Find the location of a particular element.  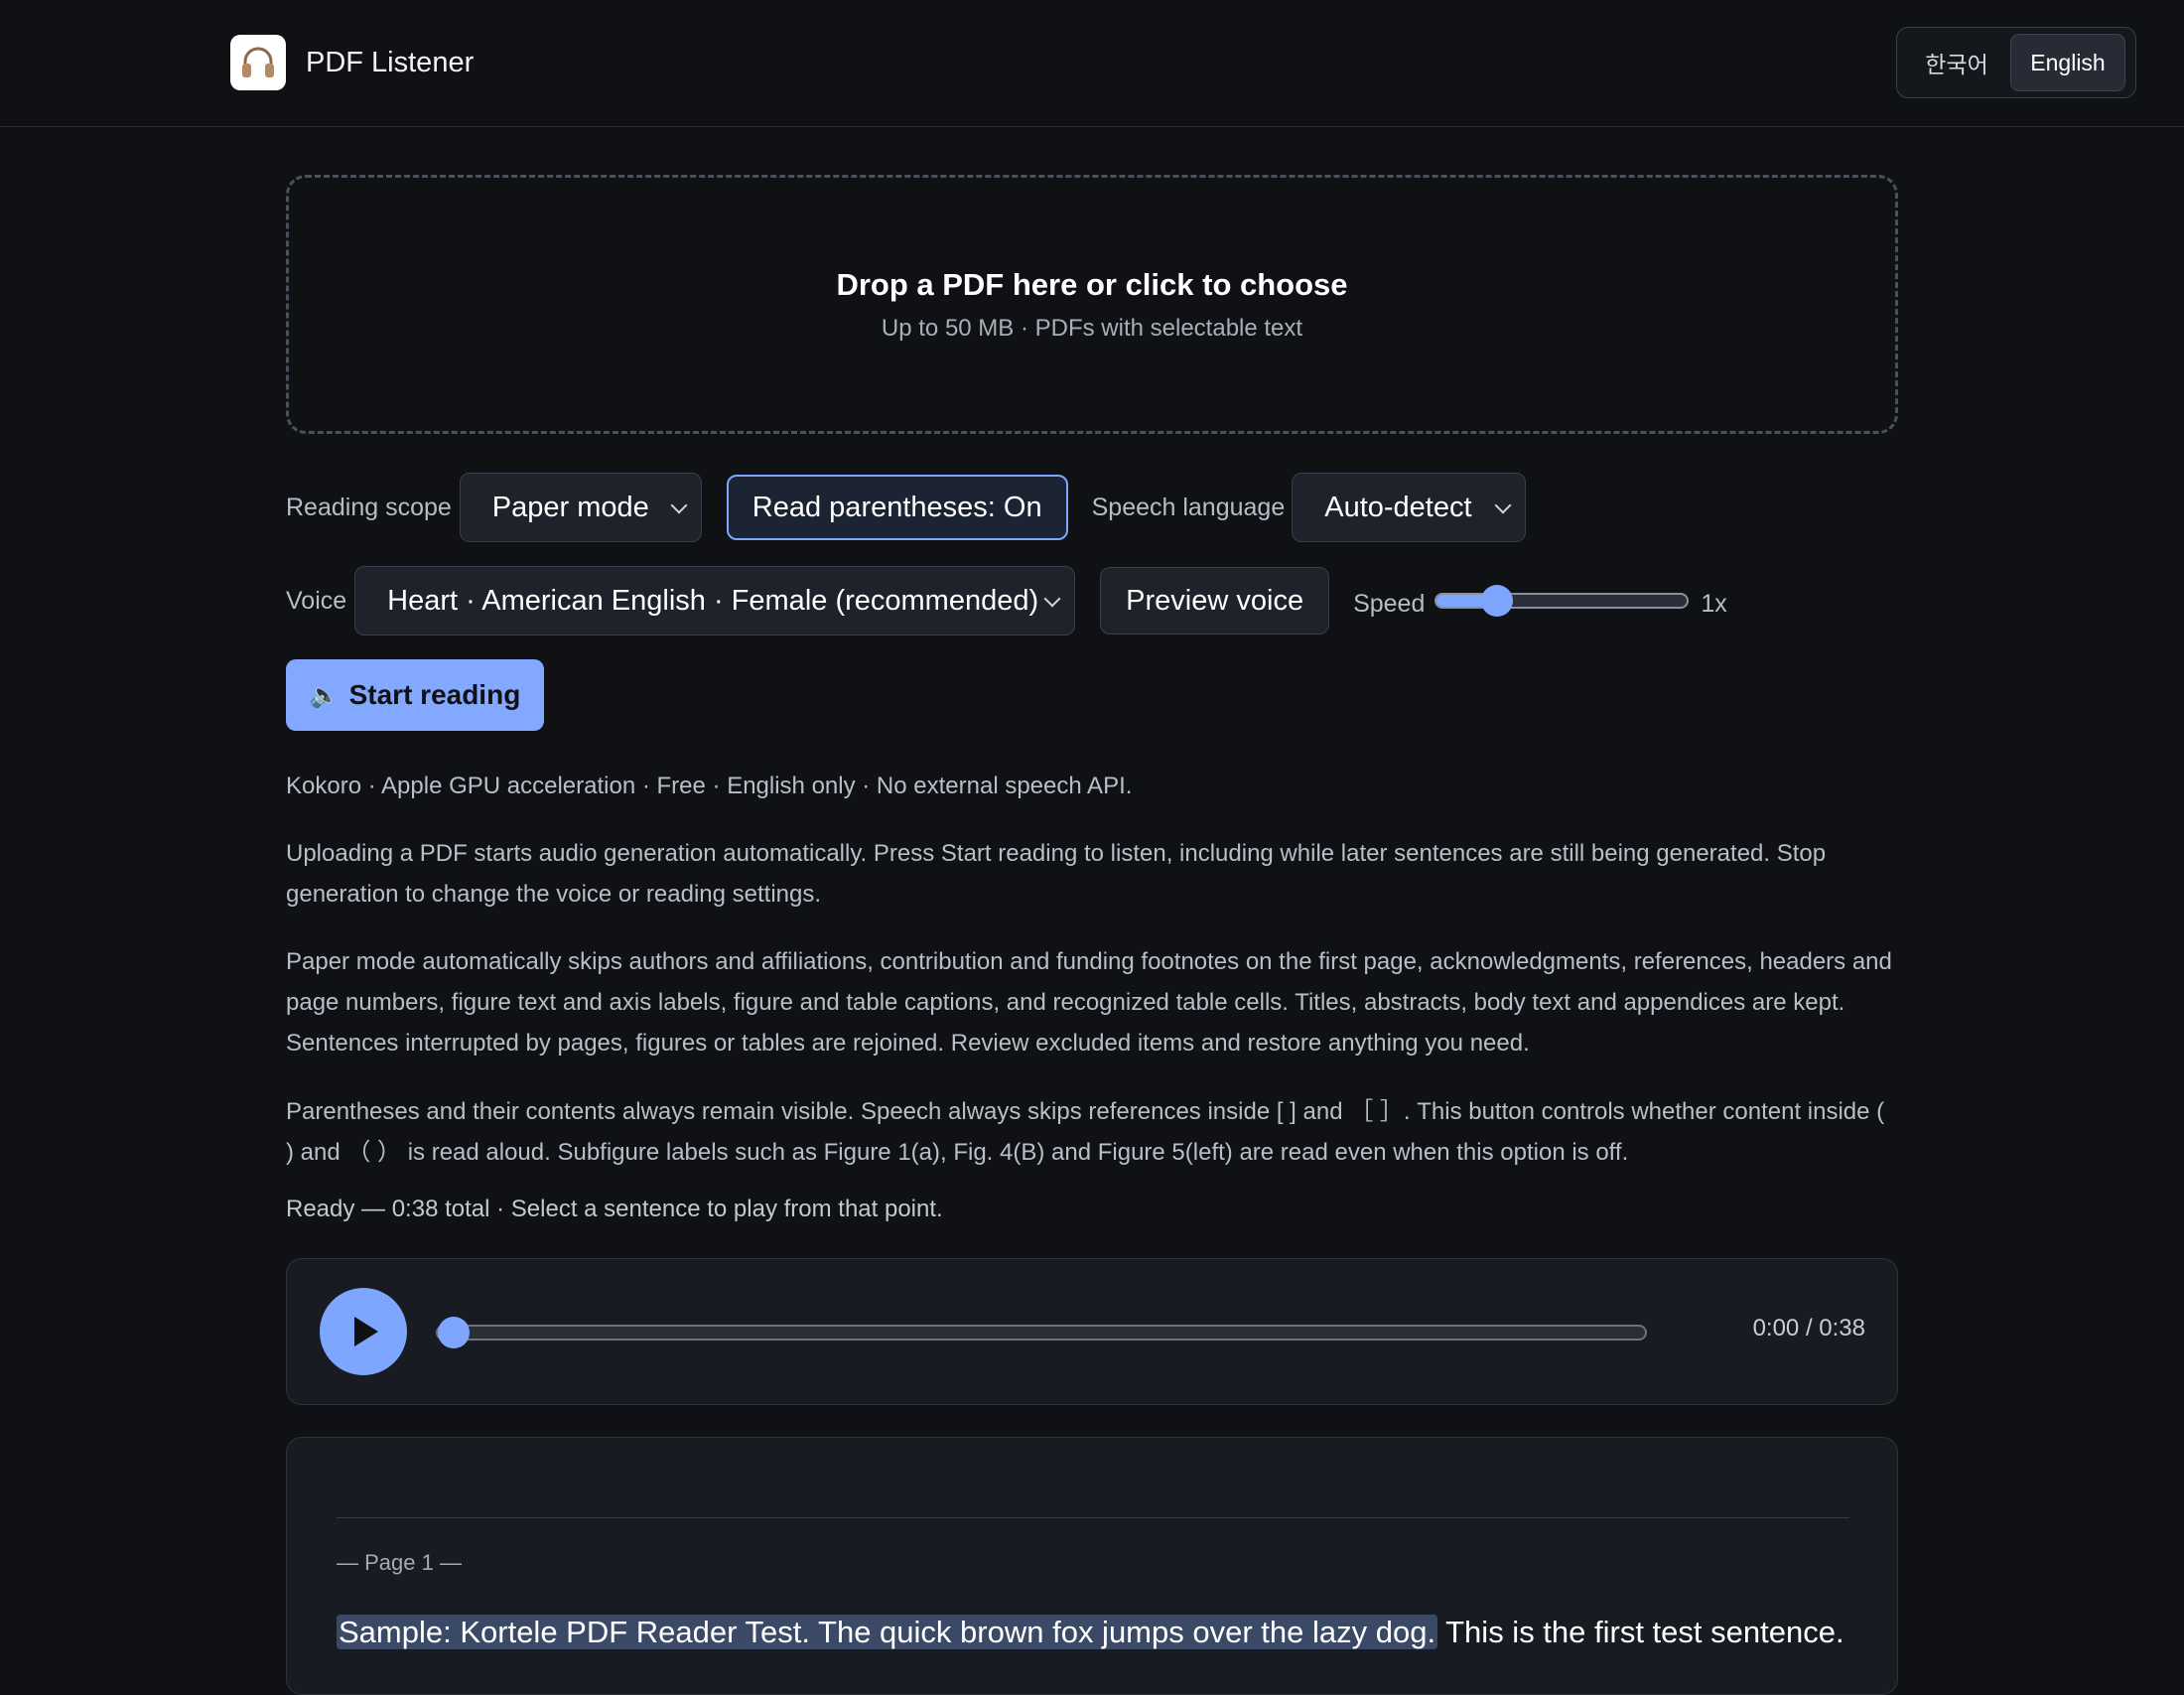

language-switch: 한국어 English is located at coordinates (2016, 63).